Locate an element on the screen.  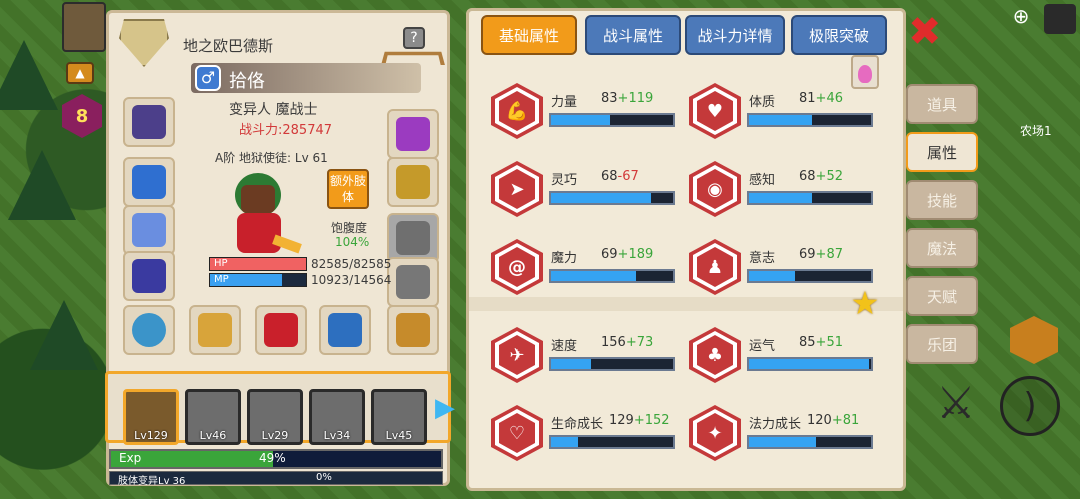
equip-slot-chest is located at coordinates (413, 330).